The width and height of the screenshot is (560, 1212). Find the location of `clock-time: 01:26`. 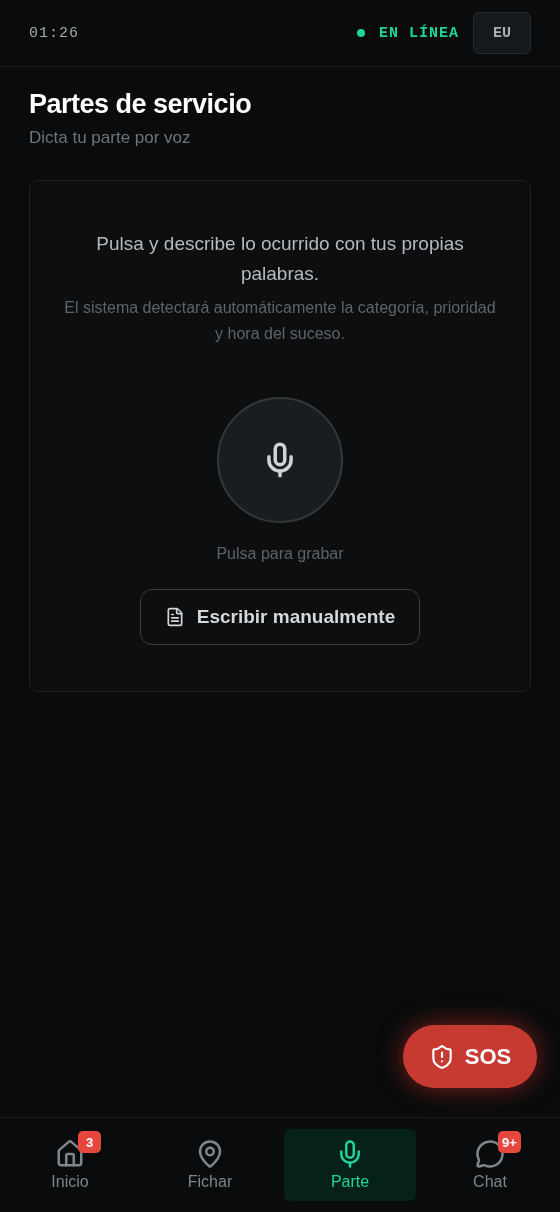

clock-time: 01:26 is located at coordinates (54, 33).